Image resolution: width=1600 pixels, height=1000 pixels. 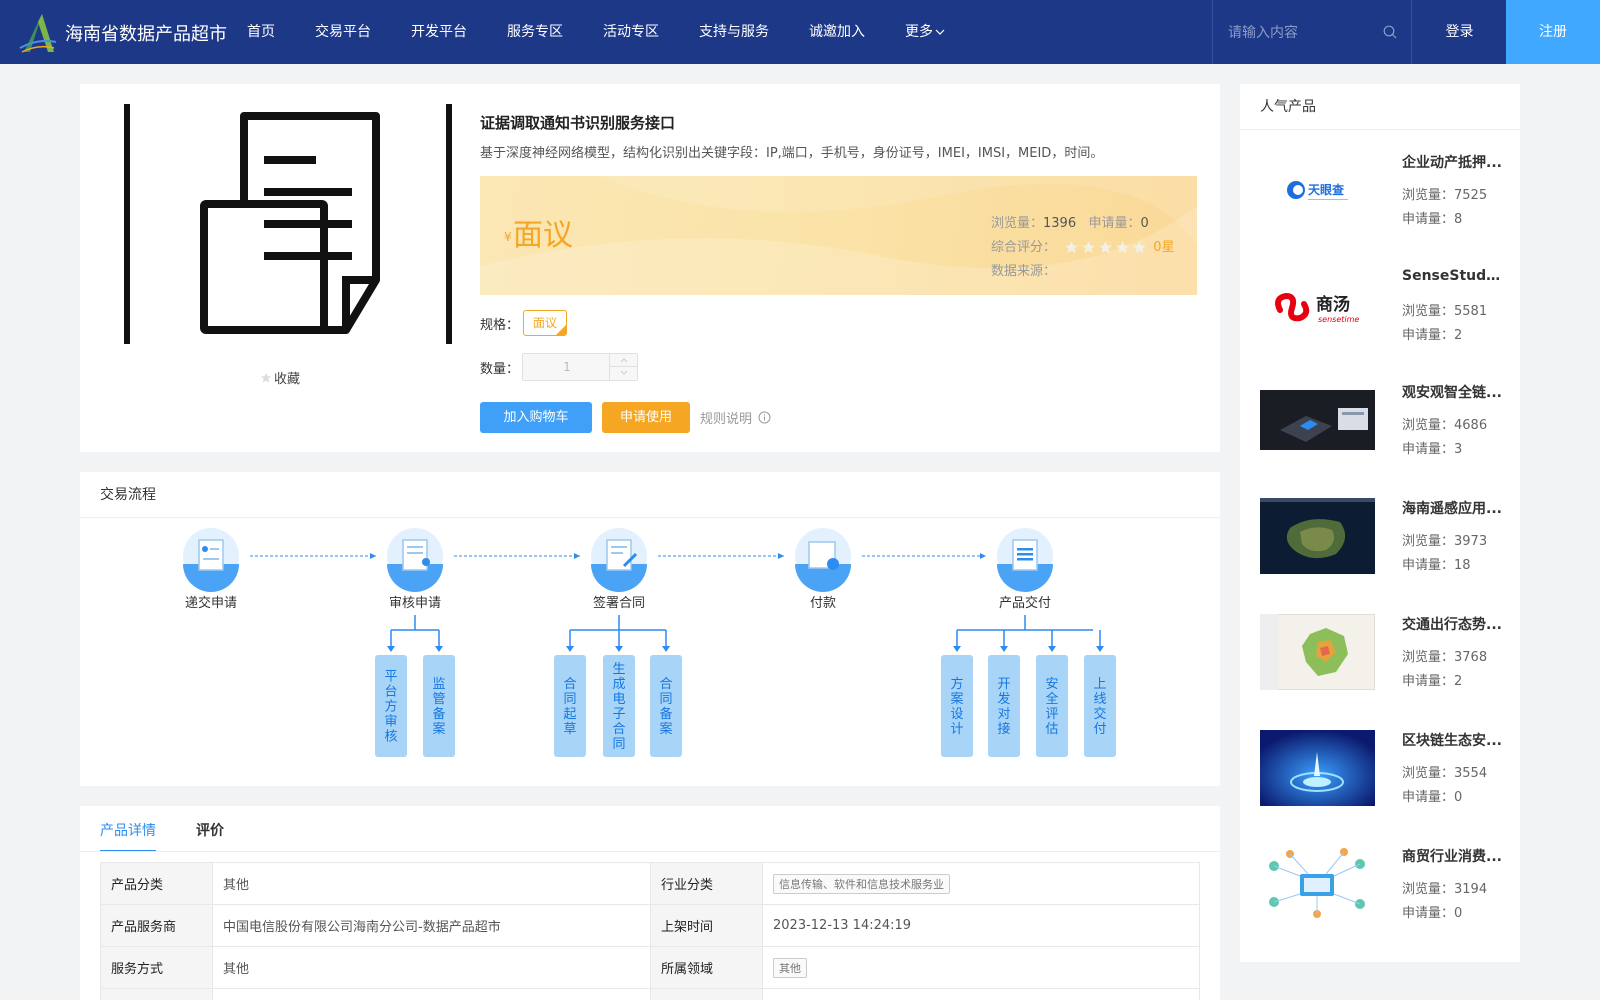 I want to click on sub-step-char: 方, so click(x=390, y=707).